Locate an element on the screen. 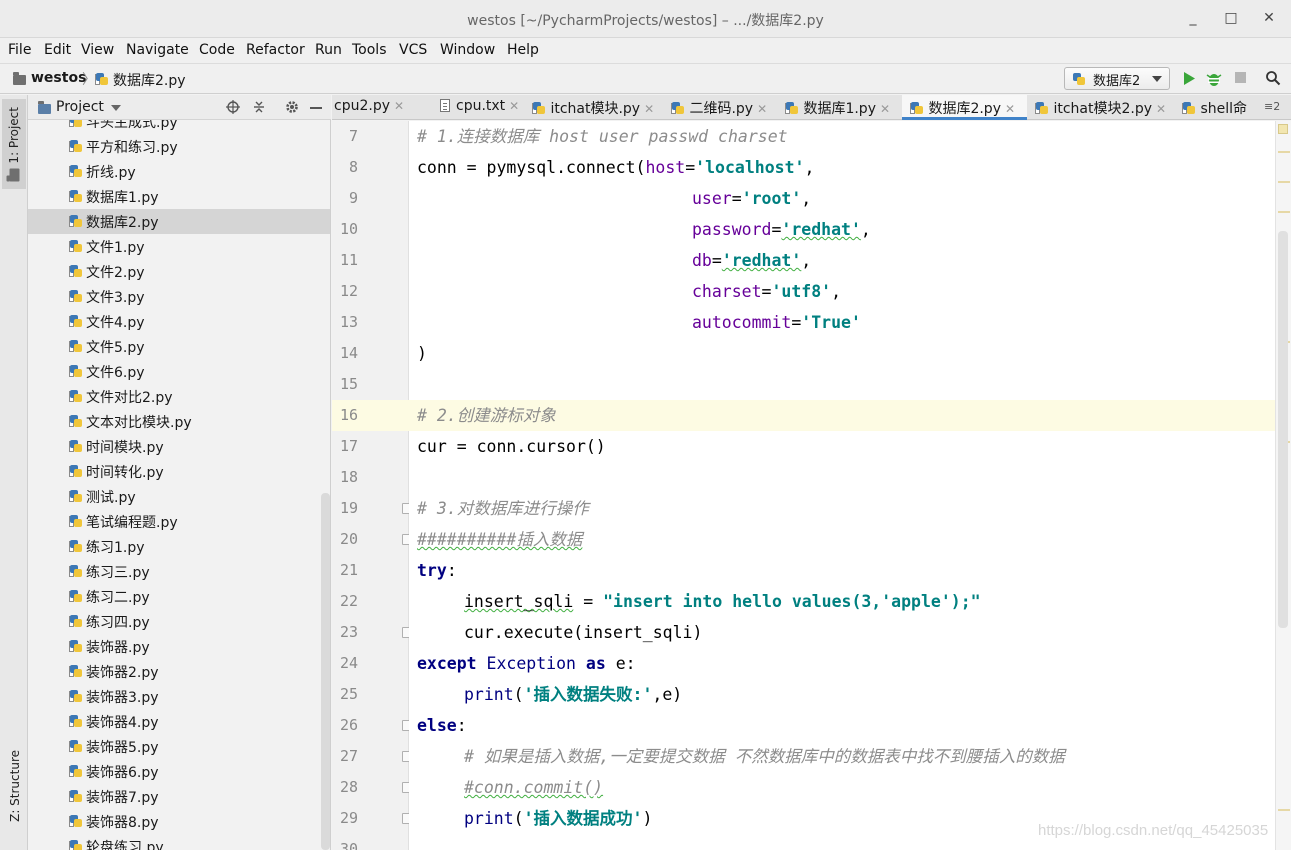  menu-vcs: VCS is located at coordinates (413, 50).